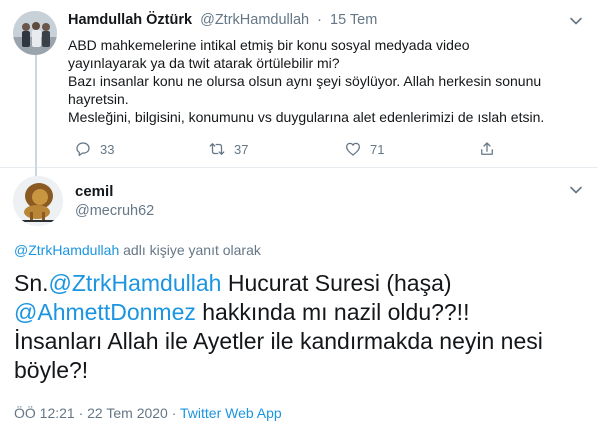 The image size is (598, 436). I want to click on replying-to: @ZtrkHamdullah adlı kişiye yanıt olarak, so click(137, 250).